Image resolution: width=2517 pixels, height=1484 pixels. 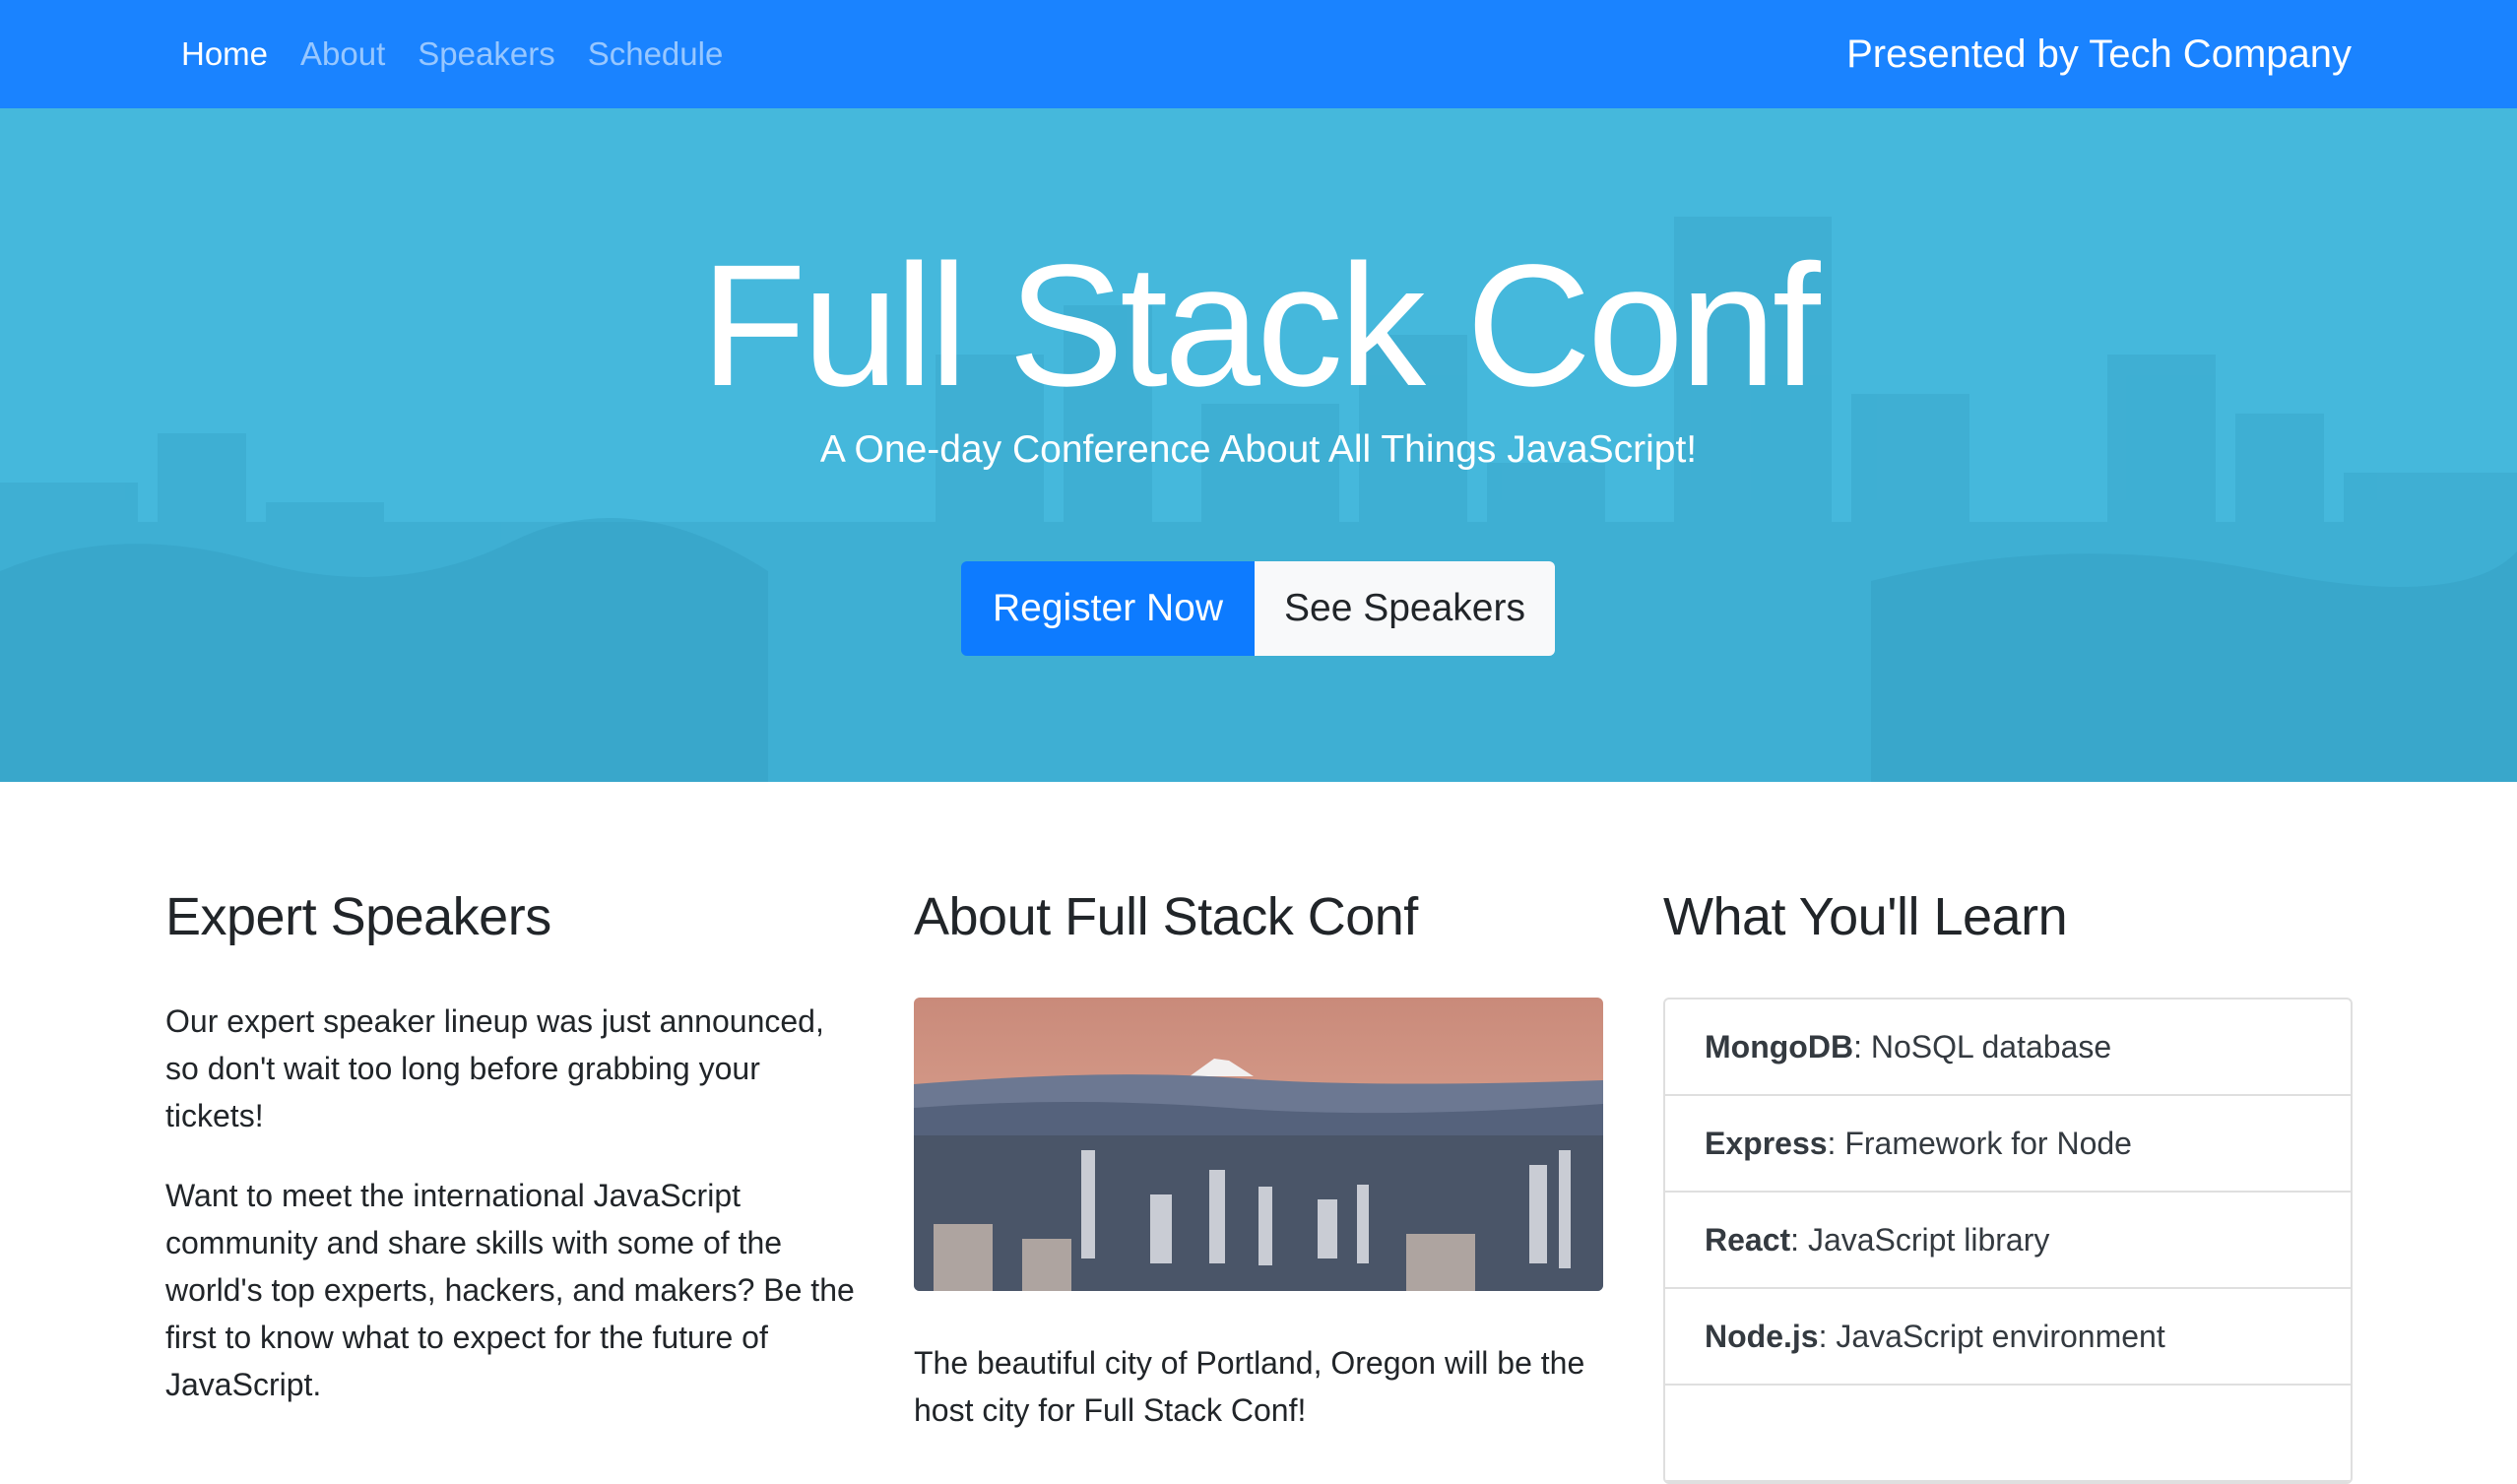 I want to click on list-item: Node.js : JavaScript environment, so click(x=2008, y=1337).